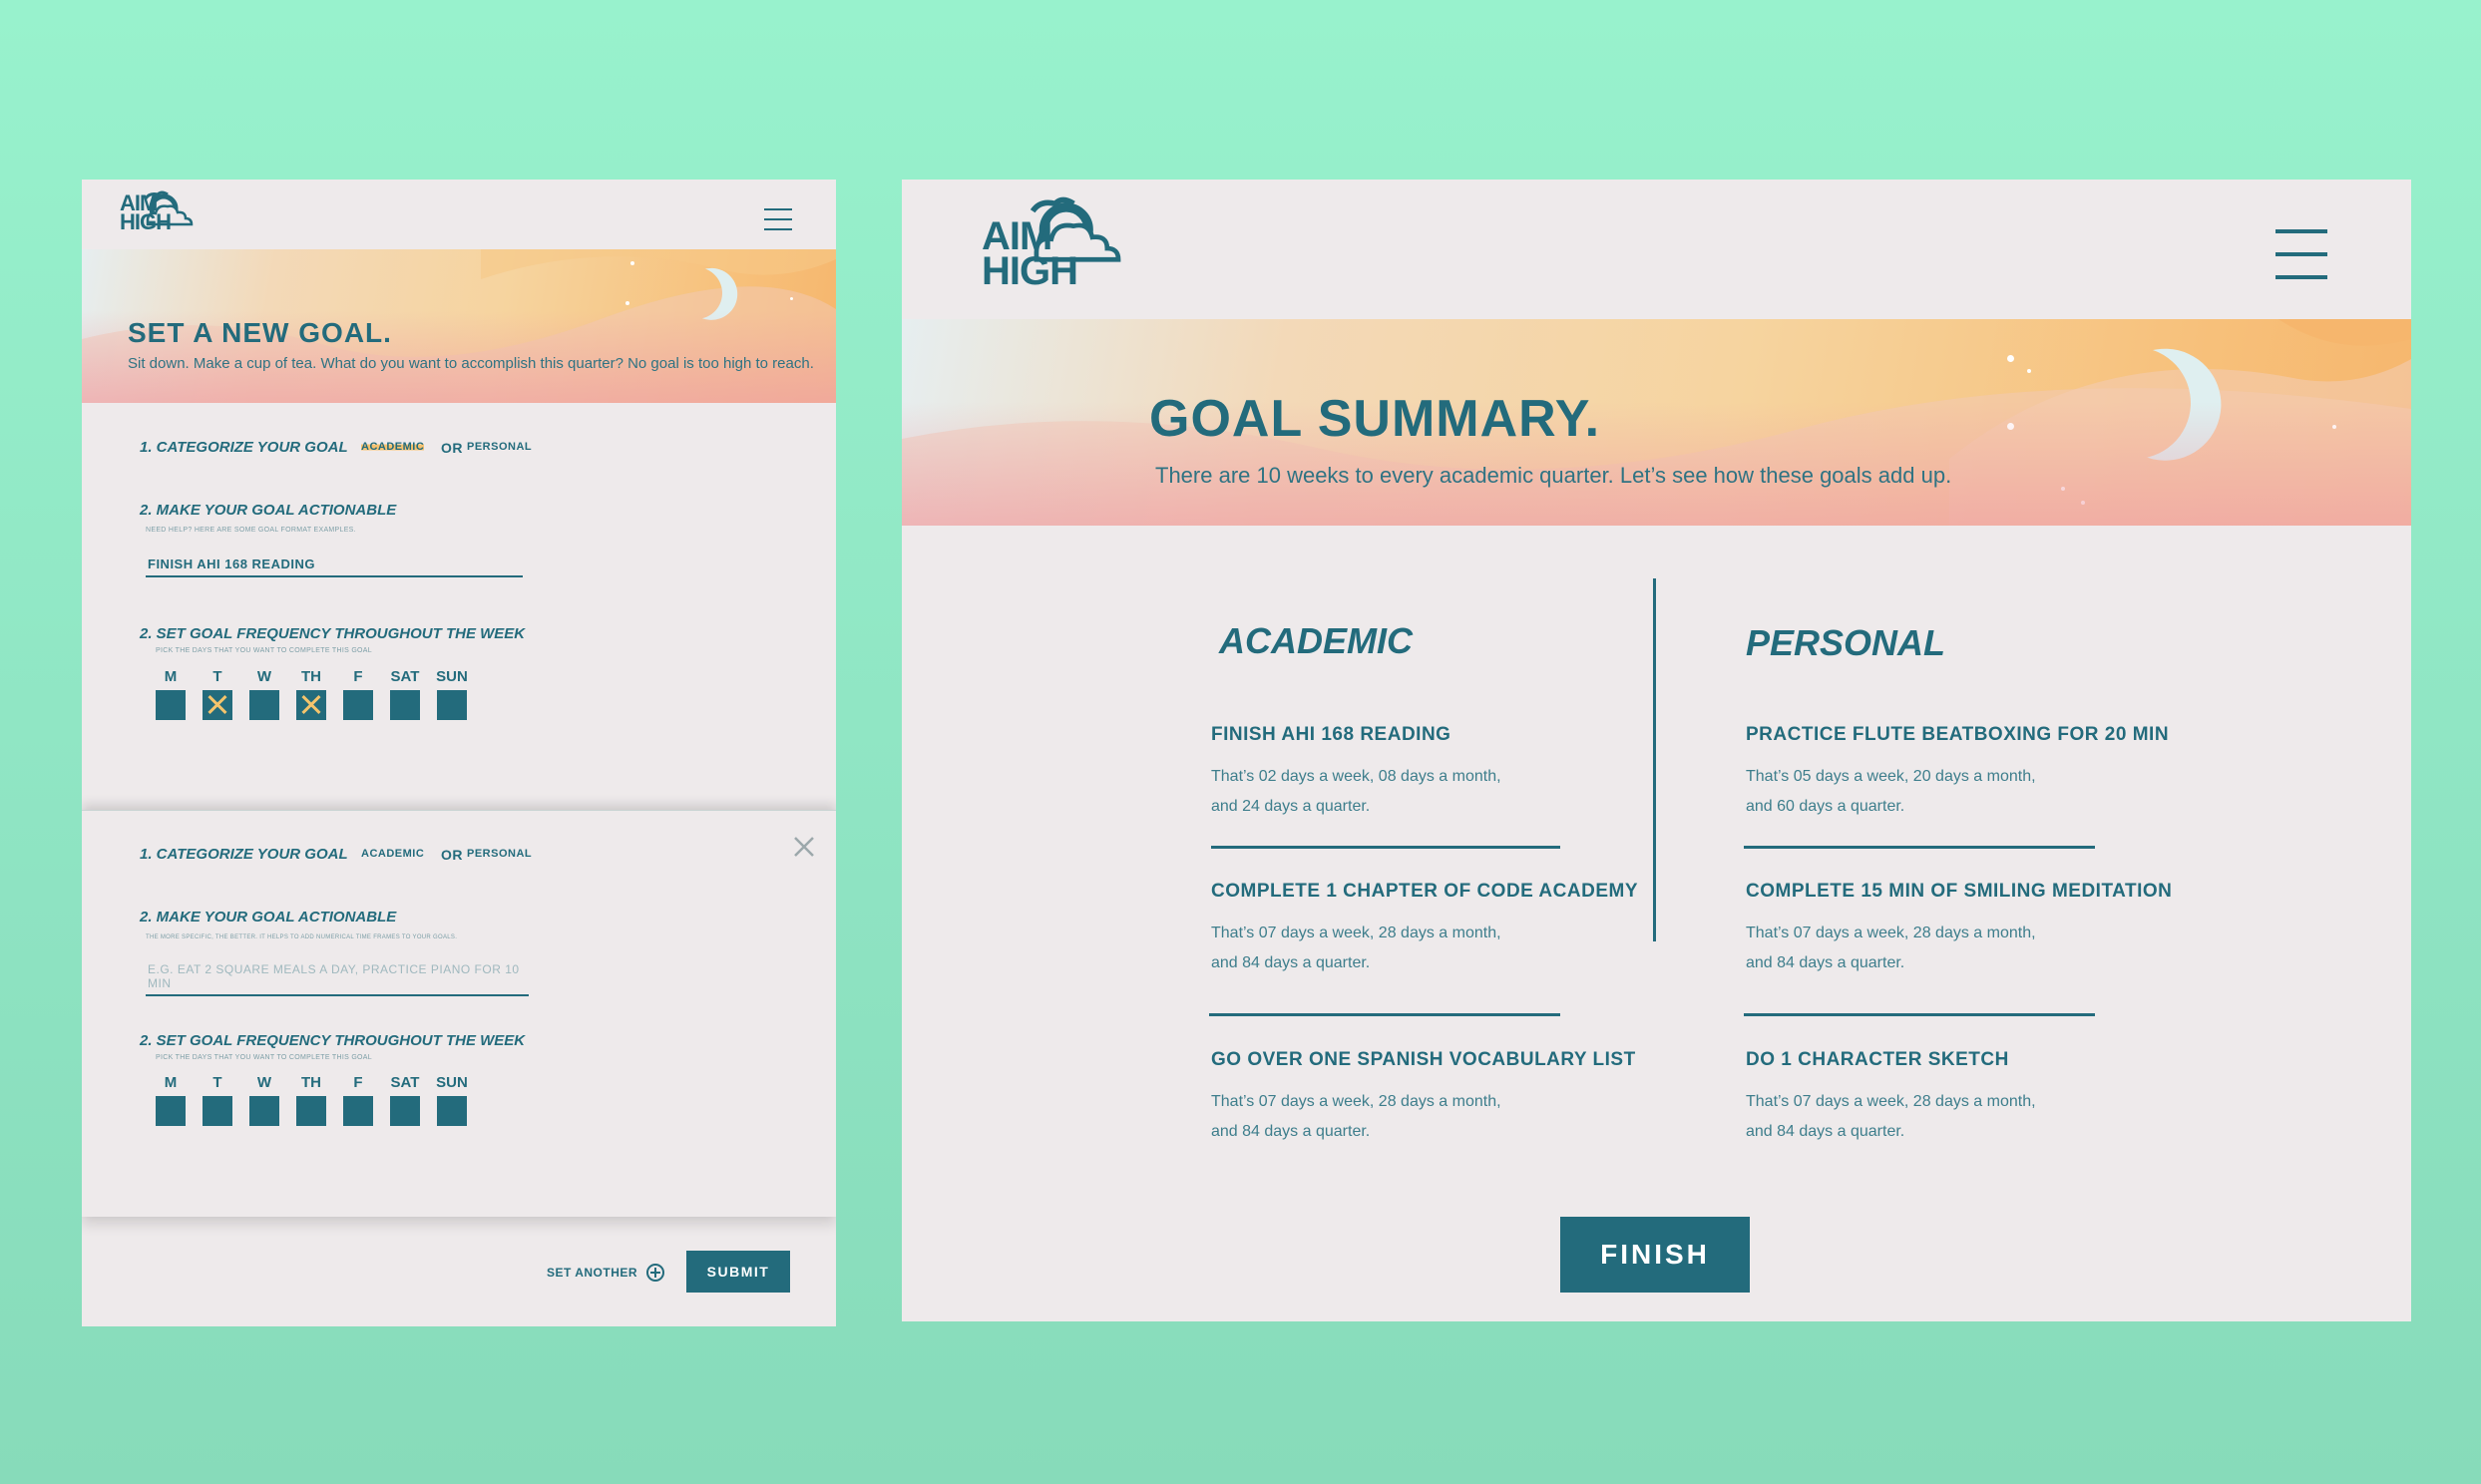 This screenshot has height=1484, width=2481. Describe the element at coordinates (1423, 1059) in the screenshot. I see `goal-title: GO OVER ONE SPANISH VOCABULARY LIST` at that location.